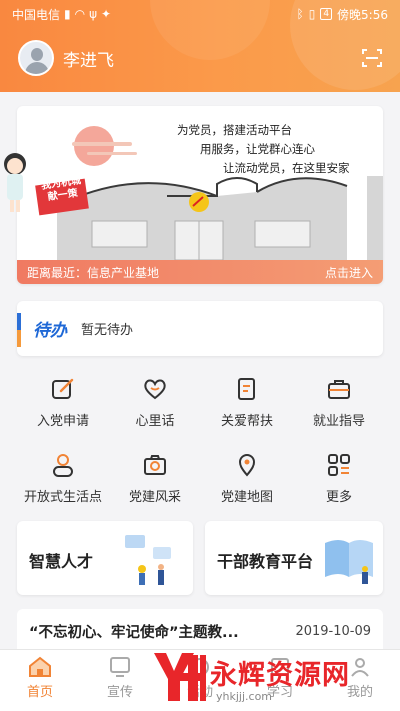 This screenshot has width=400, height=711. I want to click on battery-icon: 4, so click(326, 14).